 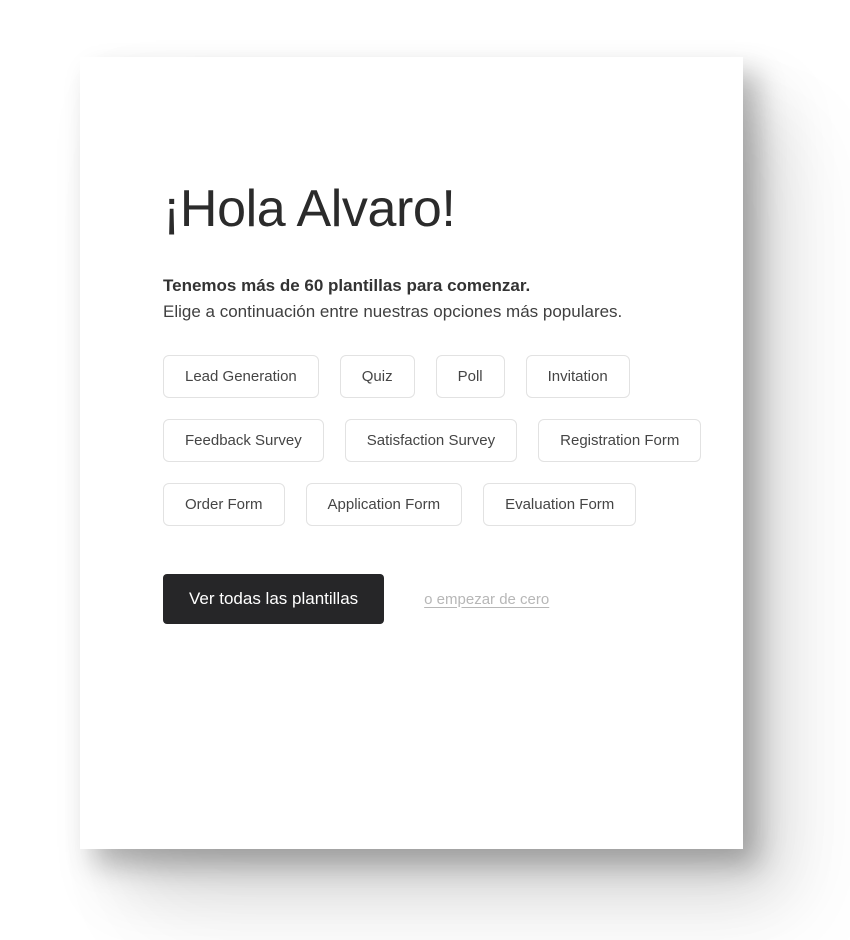 What do you see at coordinates (470, 376) in the screenshot?
I see `template-chip-poll: Poll` at bounding box center [470, 376].